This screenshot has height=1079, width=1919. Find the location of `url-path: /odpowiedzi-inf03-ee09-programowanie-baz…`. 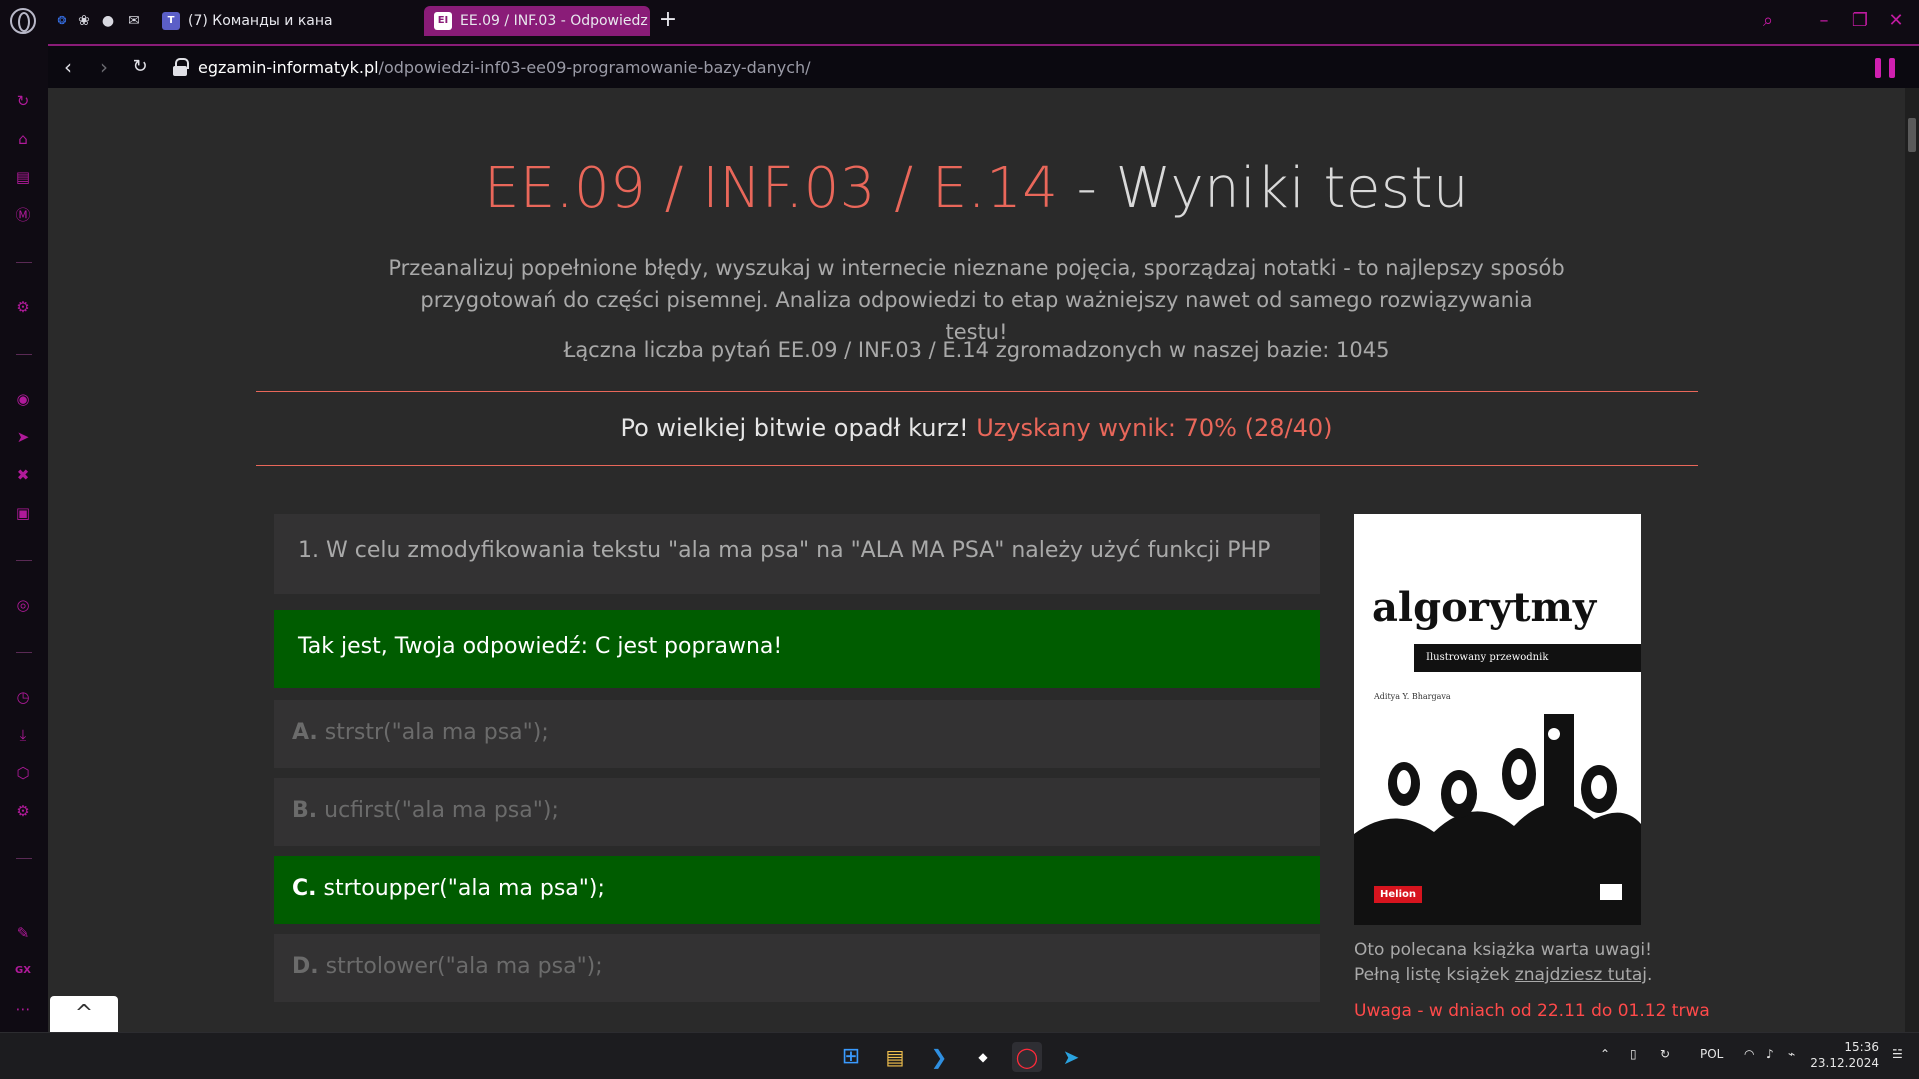

url-path: /odpowiedzi-inf03-ee09-programowanie-baz… is located at coordinates (594, 67).